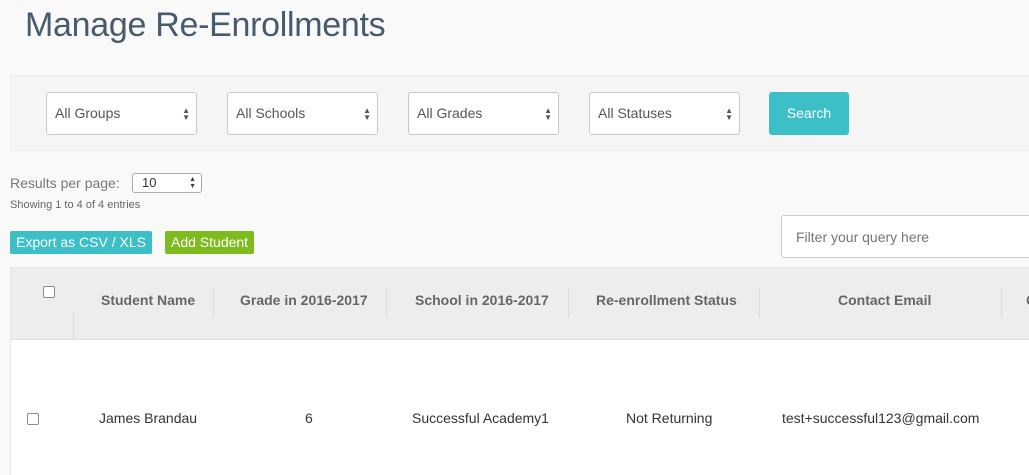 This screenshot has width=1029, height=475. What do you see at coordinates (881, 418) in the screenshot?
I see `cell-contact-email: test+successful123@gmail.com` at bounding box center [881, 418].